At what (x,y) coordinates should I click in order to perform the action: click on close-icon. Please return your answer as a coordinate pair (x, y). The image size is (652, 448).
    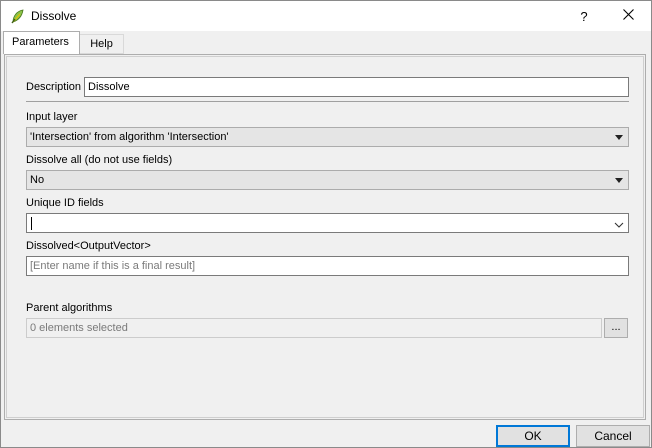
    Looking at the image, I should click on (628, 16).